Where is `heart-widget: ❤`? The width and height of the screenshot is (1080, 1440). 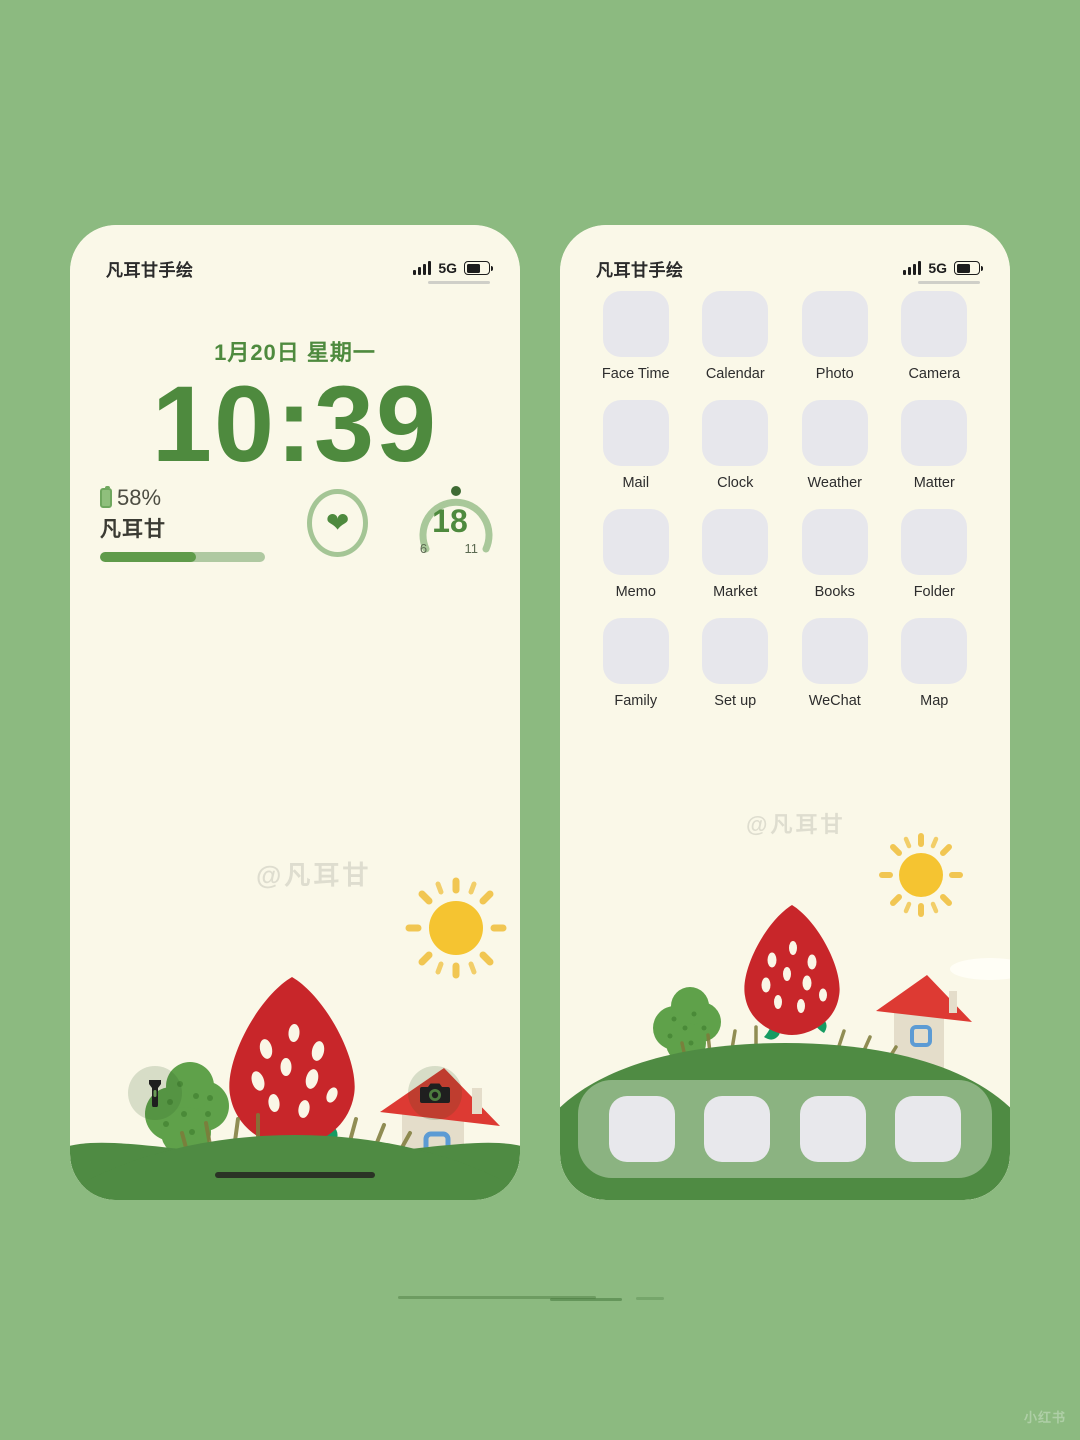
heart-widget: ❤ is located at coordinates (337, 523).